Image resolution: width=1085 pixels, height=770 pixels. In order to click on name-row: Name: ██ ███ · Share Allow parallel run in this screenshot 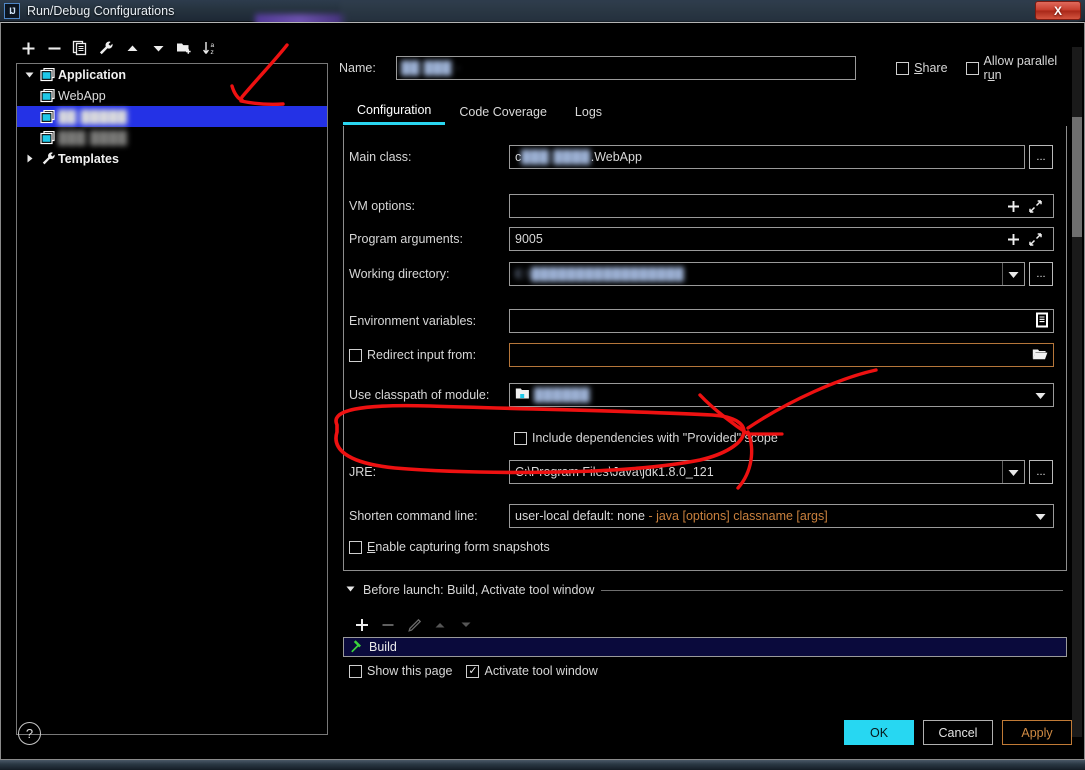, I will do `click(708, 68)`.